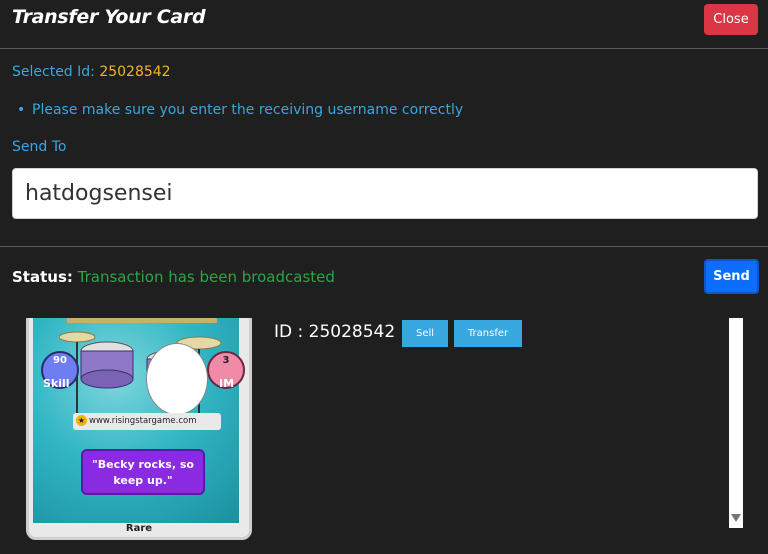  I want to click on close-button: Close, so click(731, 19).